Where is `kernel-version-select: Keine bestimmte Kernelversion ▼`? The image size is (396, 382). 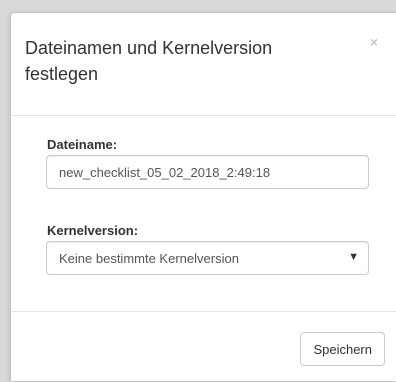
kernel-version-select: Keine bestimmte Kernelversion ▼ is located at coordinates (207, 258).